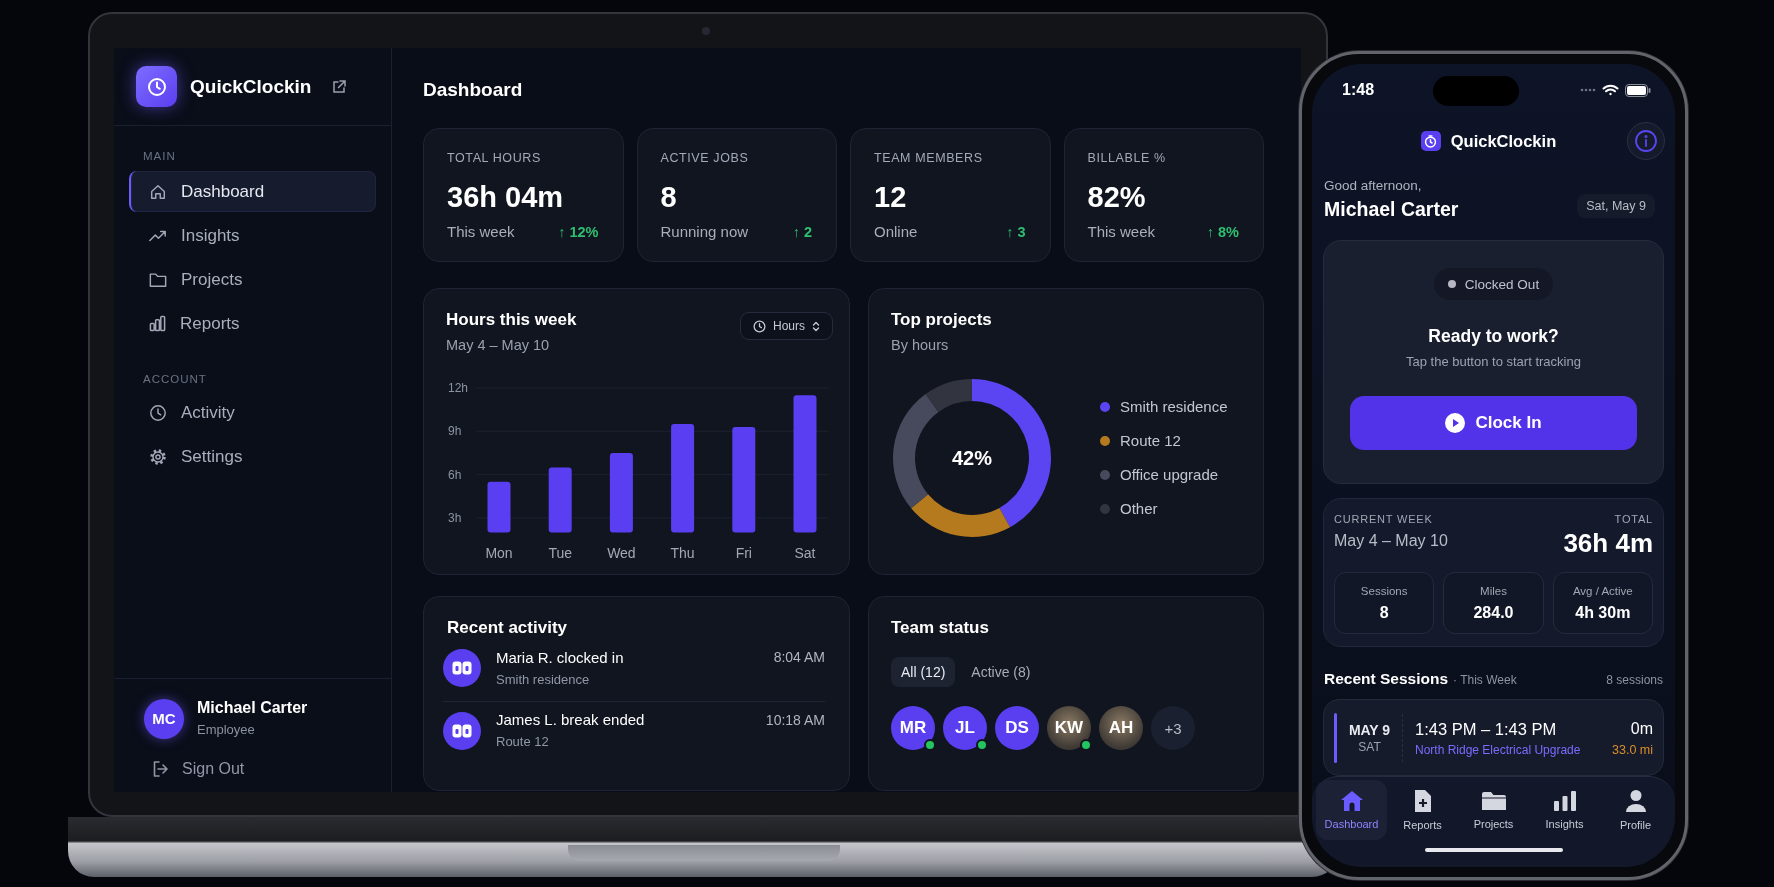 Image resolution: width=1774 pixels, height=887 pixels. What do you see at coordinates (682, 553) in the screenshot?
I see `x-axis-label: Thu` at bounding box center [682, 553].